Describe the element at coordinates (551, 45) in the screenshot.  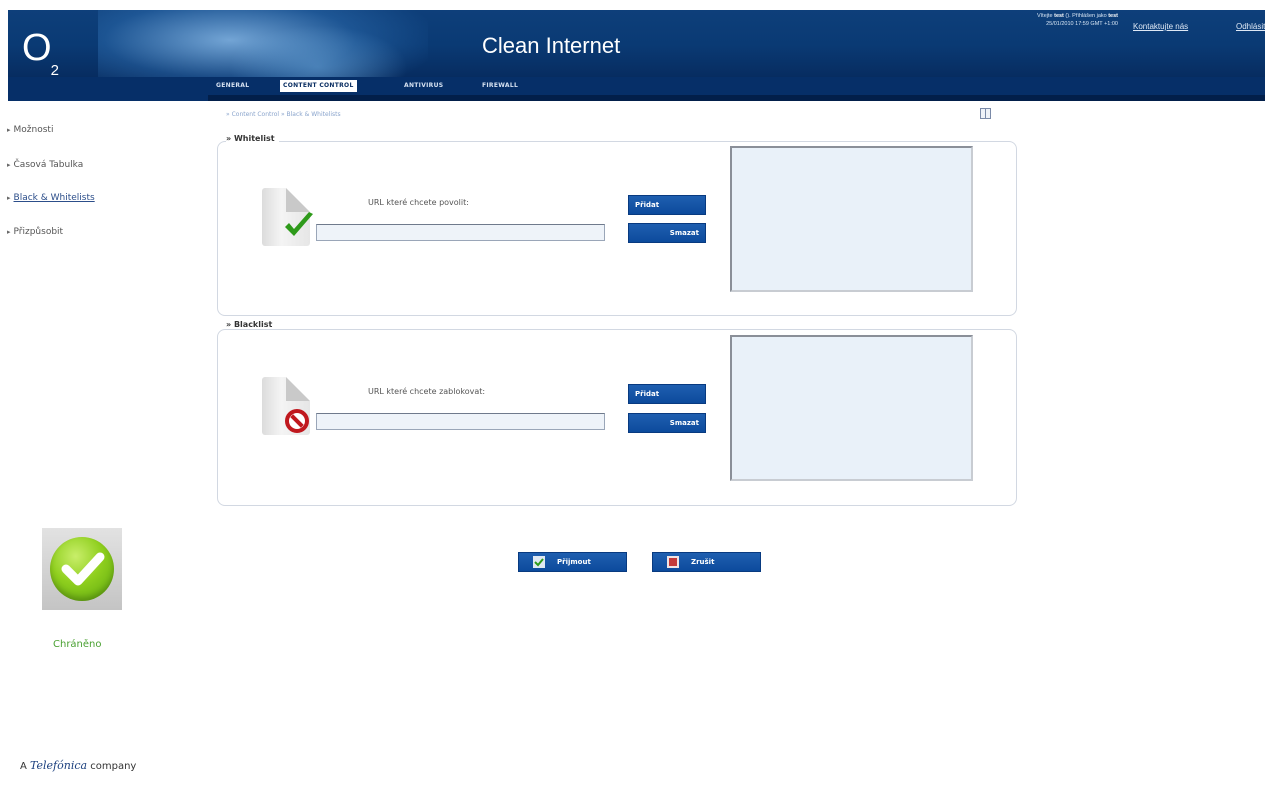
I see `app-title: Clean Internet` at that location.